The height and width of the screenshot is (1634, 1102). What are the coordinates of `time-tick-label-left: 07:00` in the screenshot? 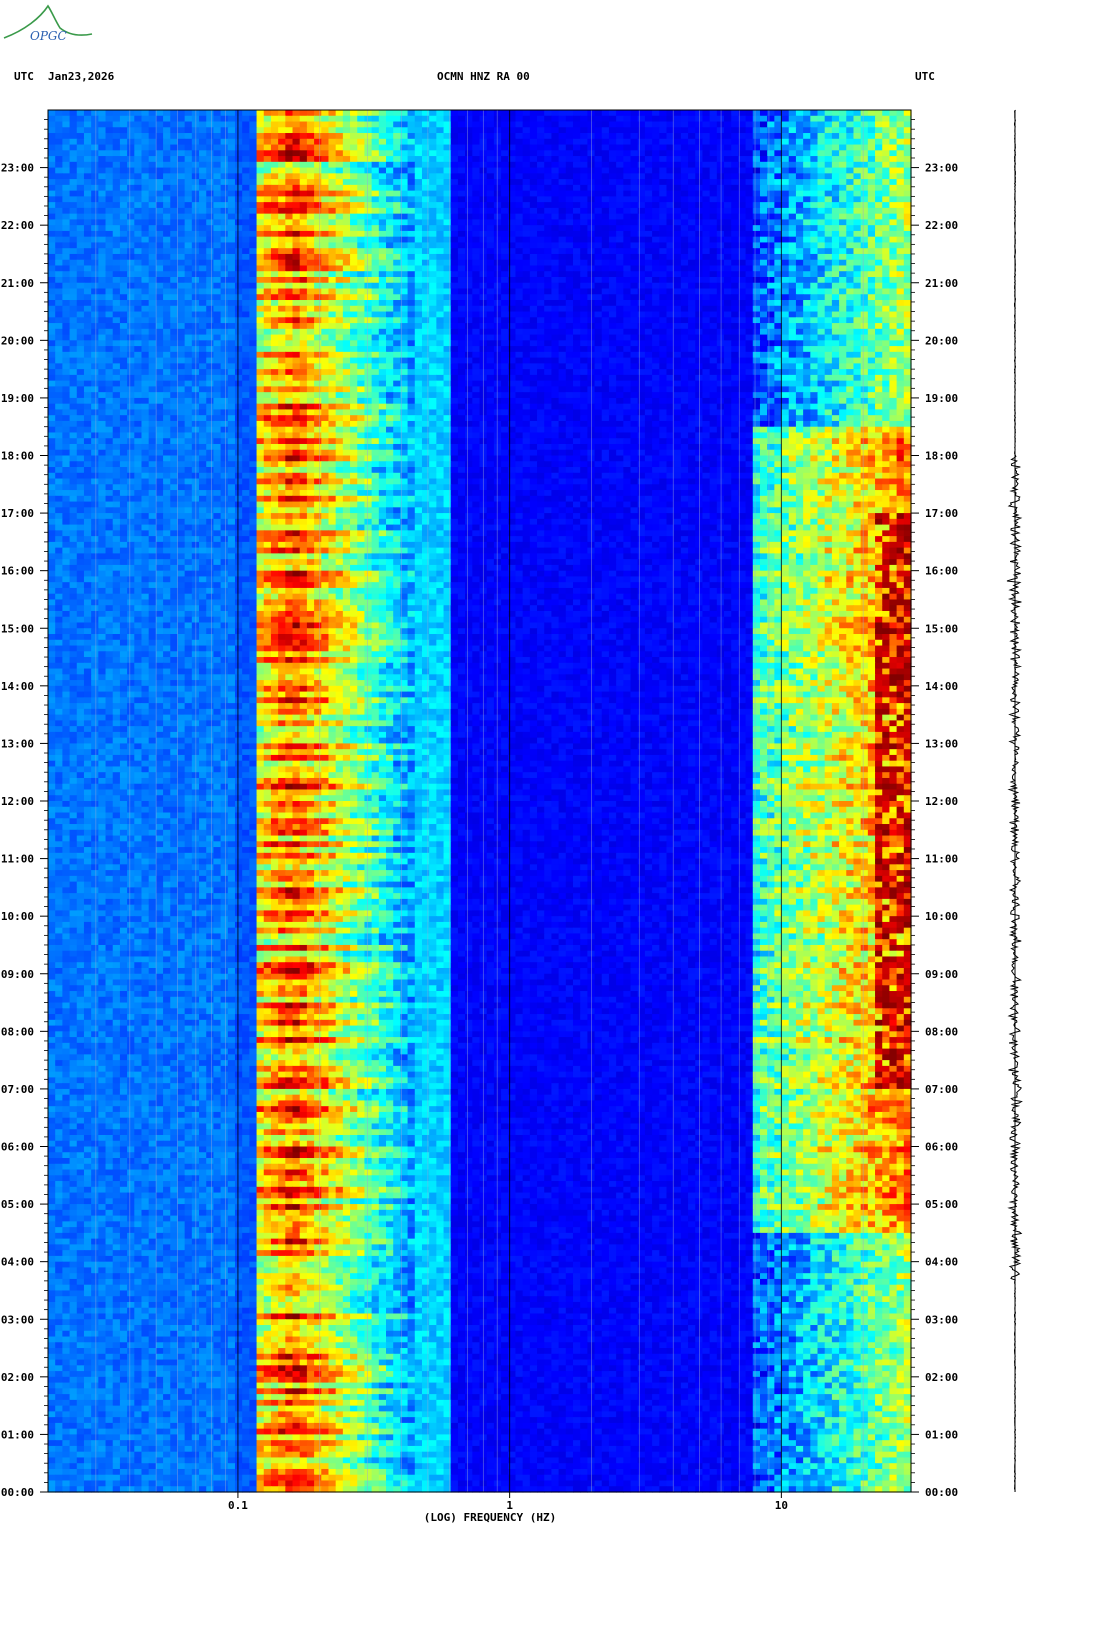 It's located at (17, 1089).